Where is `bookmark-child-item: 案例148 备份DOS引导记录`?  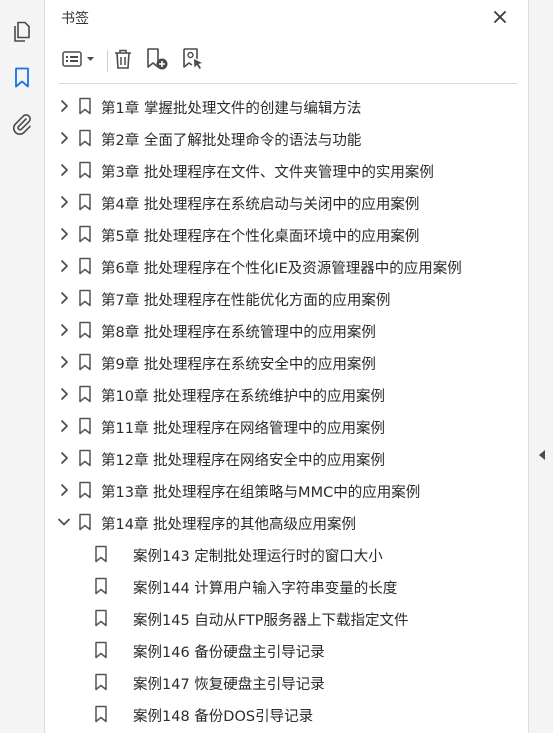
bookmark-child-item: 案例148 备份DOS引导记录 is located at coordinates (286, 714).